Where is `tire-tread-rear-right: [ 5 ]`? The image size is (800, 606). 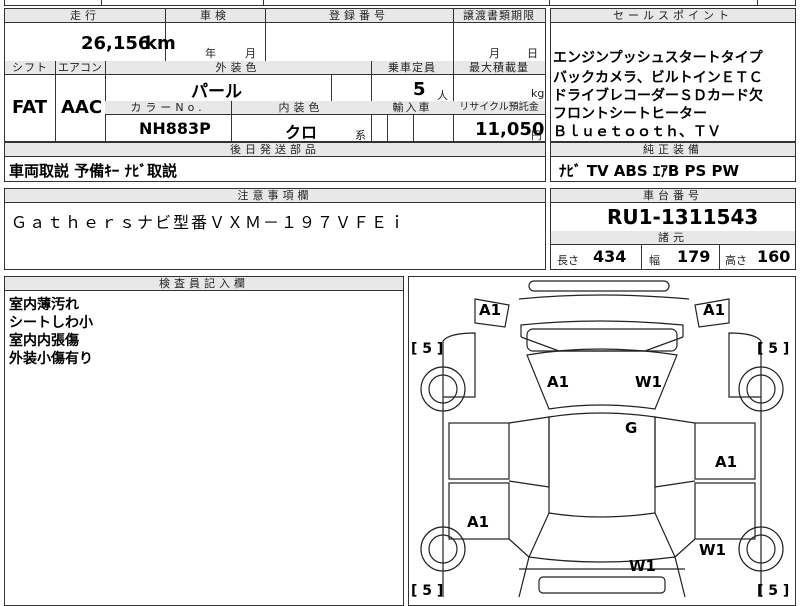
tire-tread-rear-right: [ 5 ] is located at coordinates (773, 591).